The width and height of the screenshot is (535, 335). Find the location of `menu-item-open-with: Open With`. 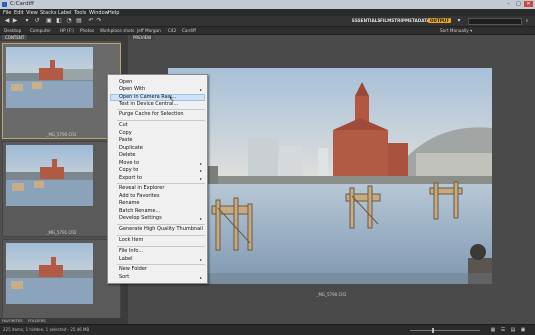

menu-item-open-with: Open With is located at coordinates (132, 89).